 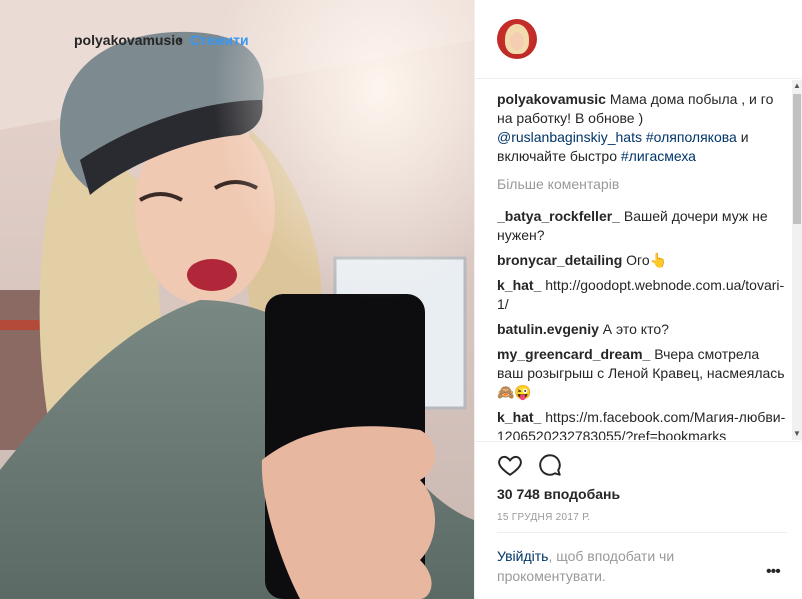 I want to click on comment-item: batulin.evgeniy А это кто?, so click(x=643, y=329).